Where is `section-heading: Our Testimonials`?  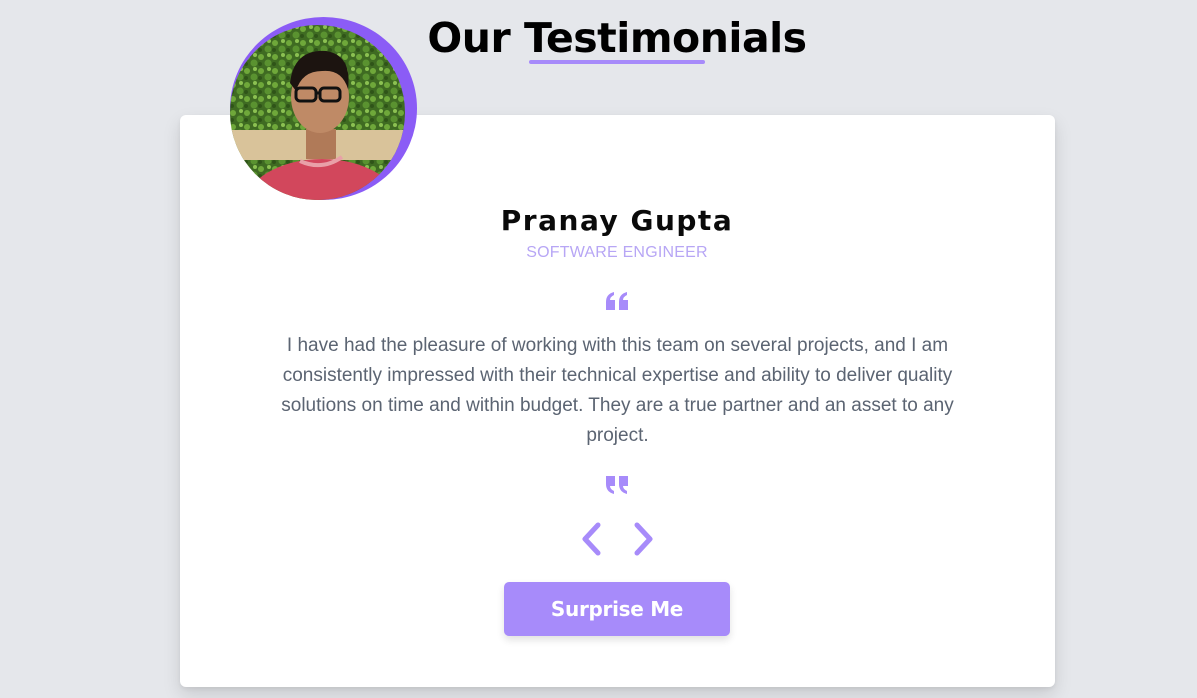 section-heading: Our Testimonials is located at coordinates (617, 38).